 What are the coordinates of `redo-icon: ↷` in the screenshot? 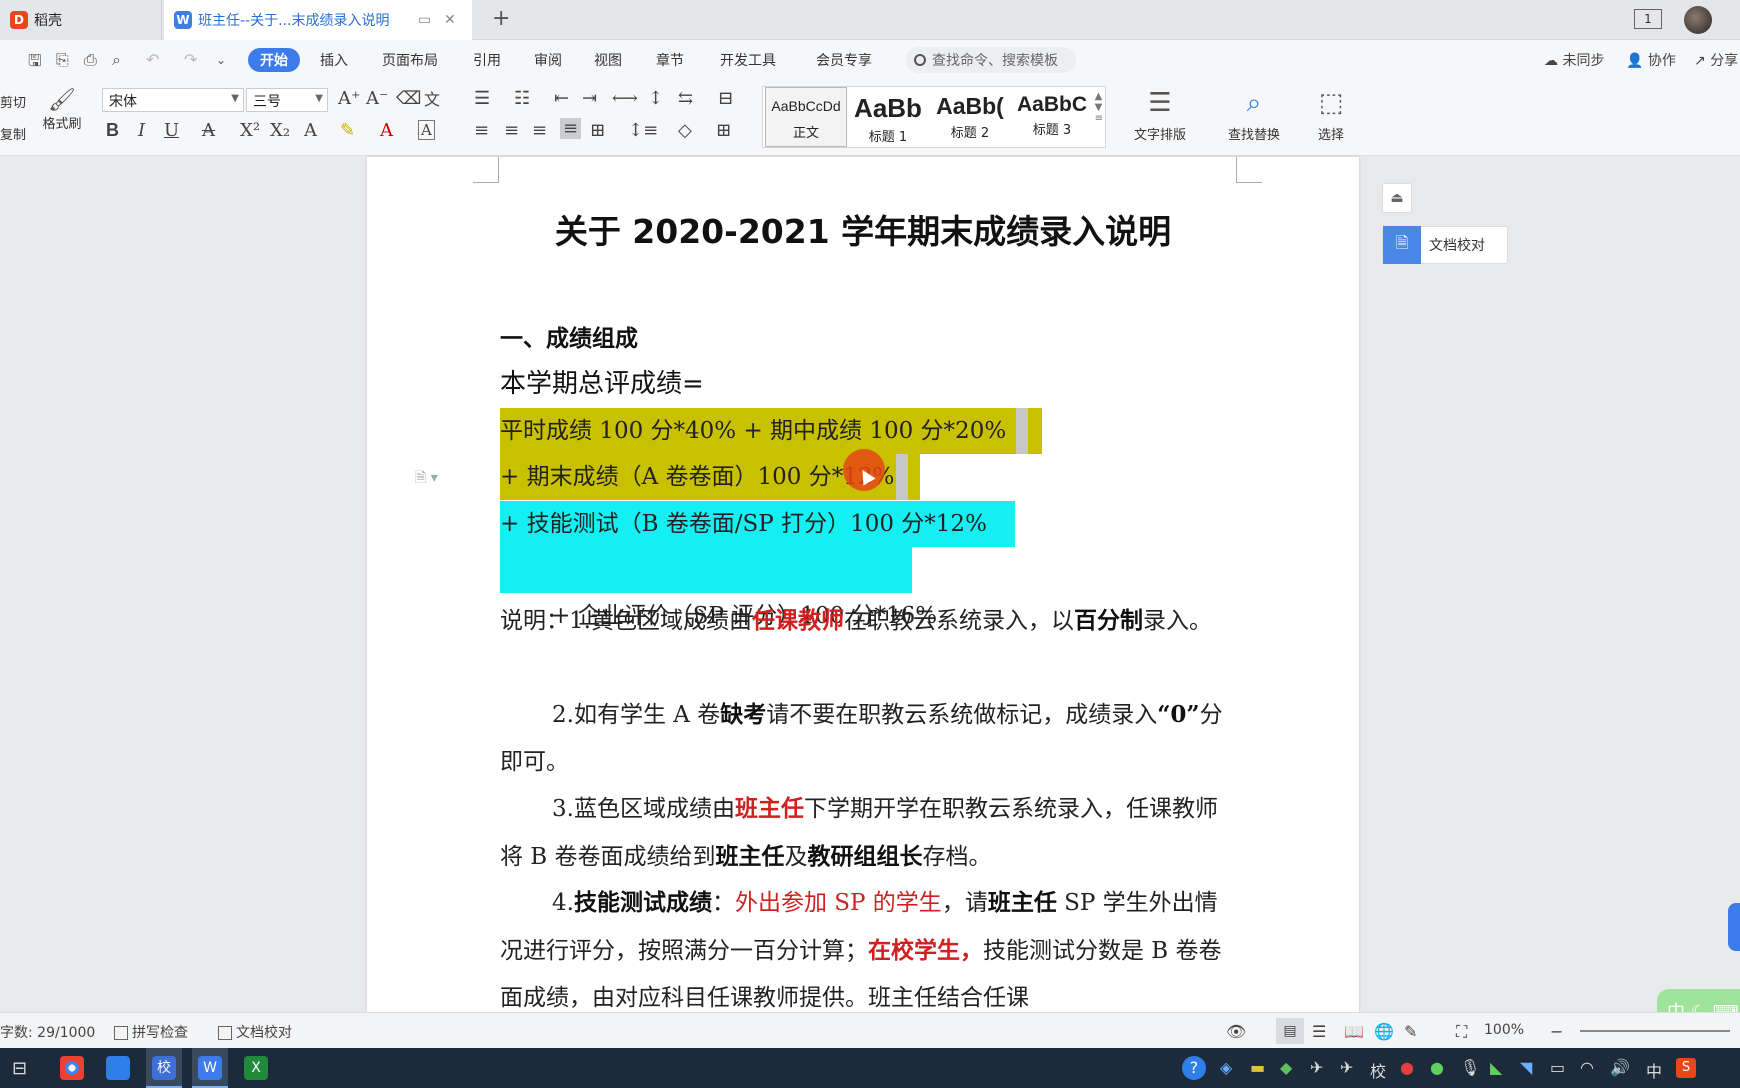 It's located at (190, 59).